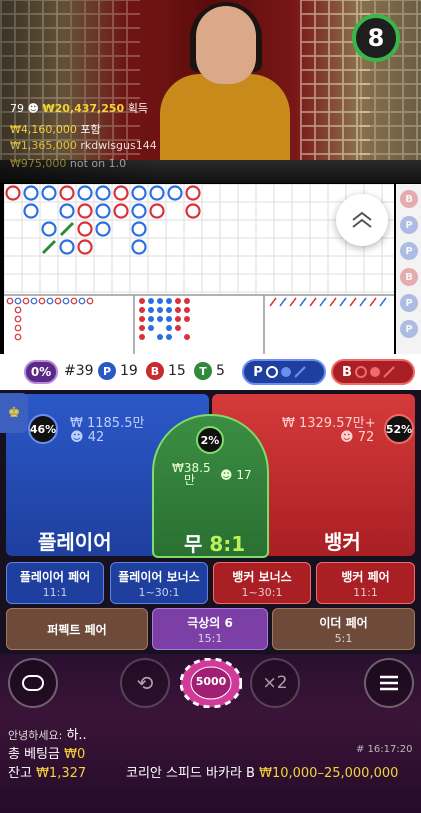 The image size is (421, 813). I want to click on win-percent-badge: 0%, so click(41, 372).